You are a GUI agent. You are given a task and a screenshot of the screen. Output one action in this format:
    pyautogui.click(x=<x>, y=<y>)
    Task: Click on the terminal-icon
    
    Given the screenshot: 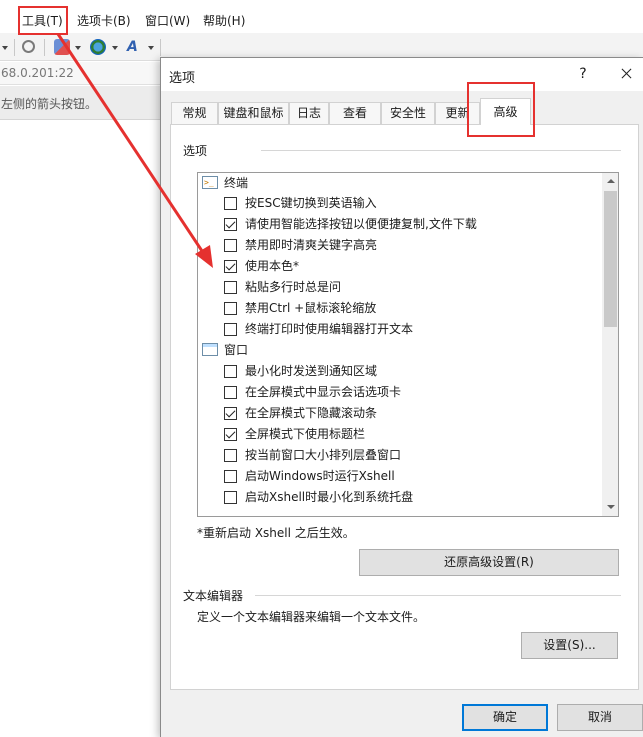 What is the action you would take?
    pyautogui.click(x=210, y=183)
    